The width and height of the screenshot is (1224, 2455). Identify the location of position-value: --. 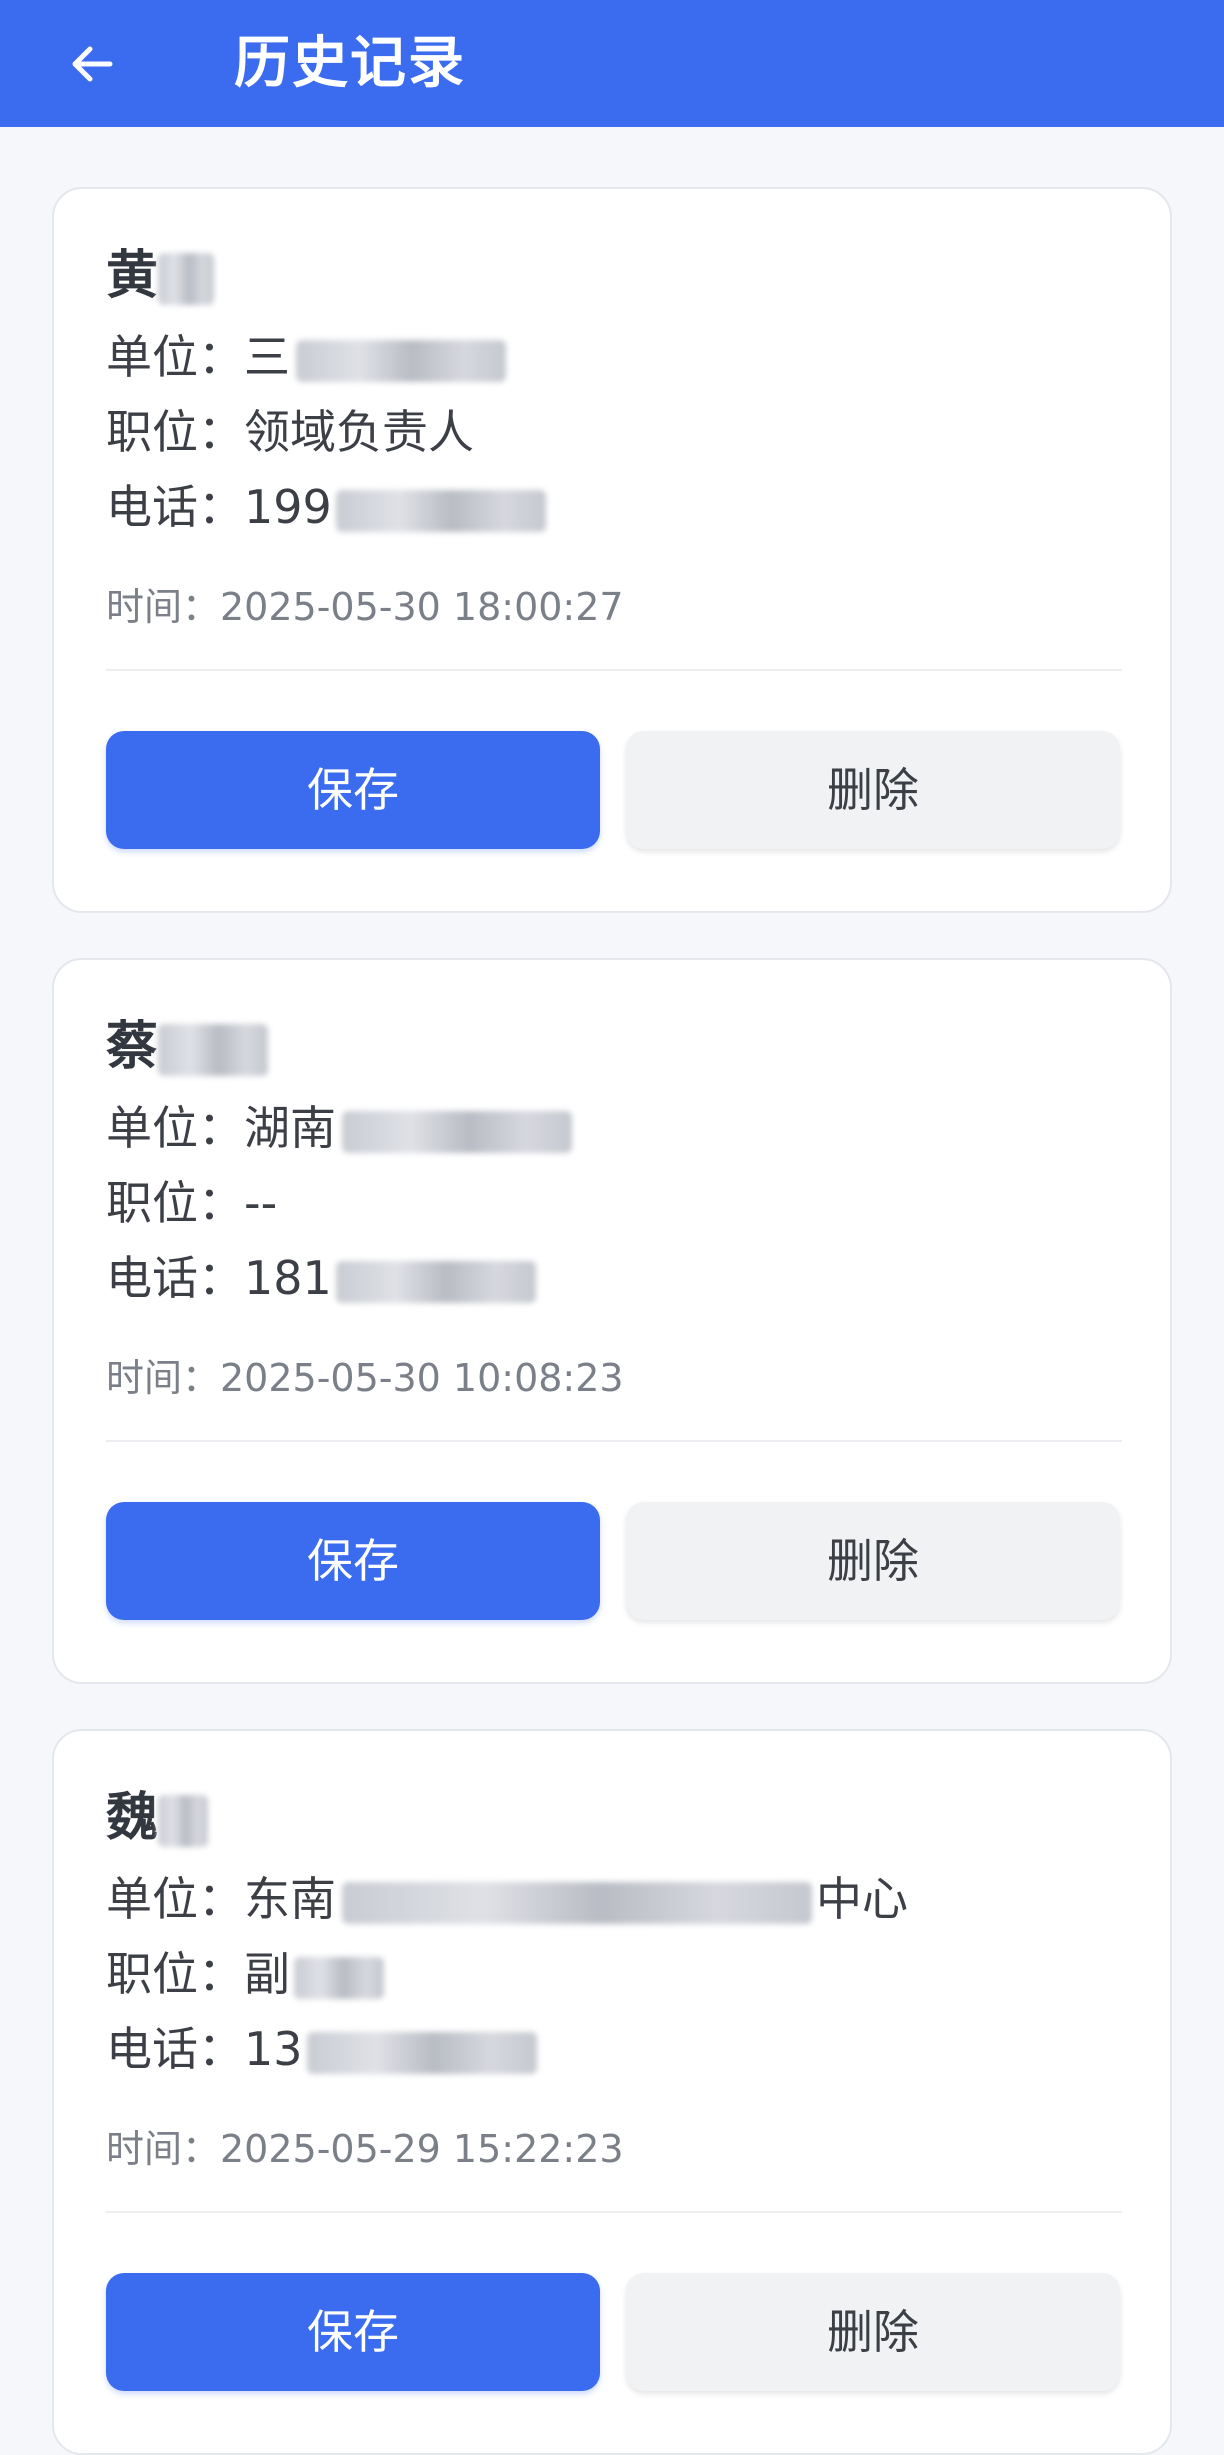
(261, 1203).